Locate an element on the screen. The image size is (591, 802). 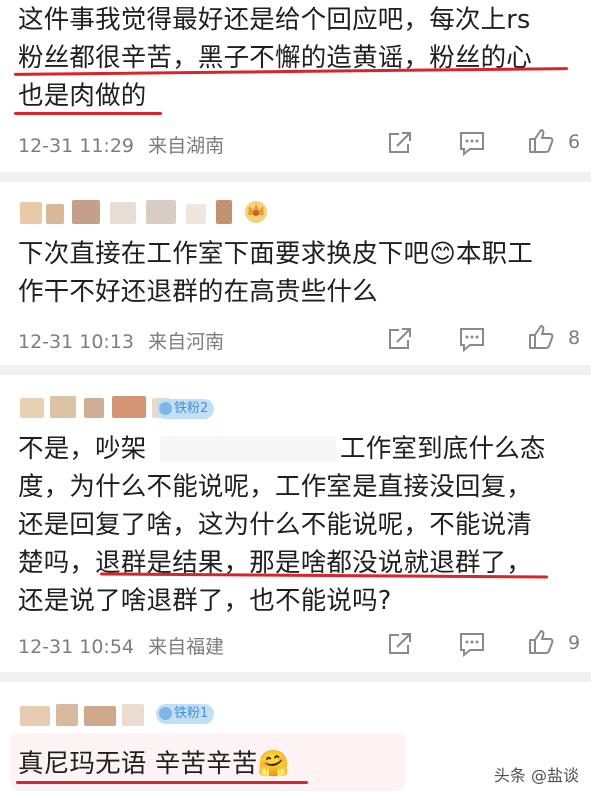
watermark: 头条 @盐谈 is located at coordinates (536, 775).